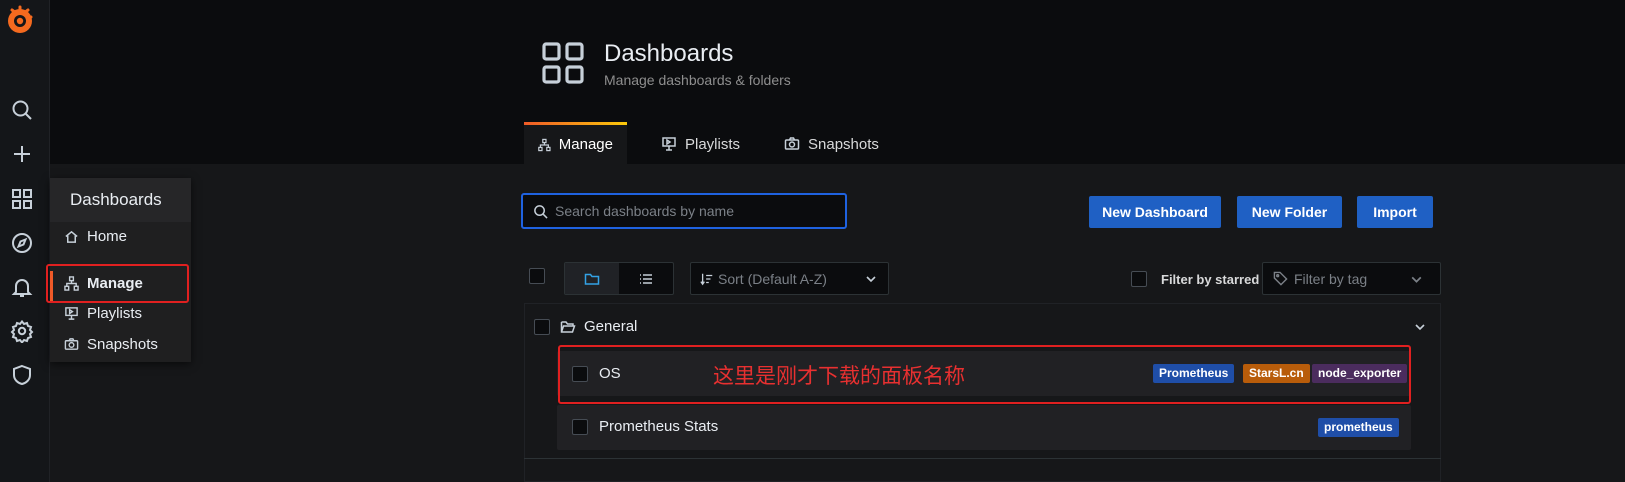 The height and width of the screenshot is (482, 1625). What do you see at coordinates (563, 63) in the screenshot?
I see `dashboards-page-icon` at bounding box center [563, 63].